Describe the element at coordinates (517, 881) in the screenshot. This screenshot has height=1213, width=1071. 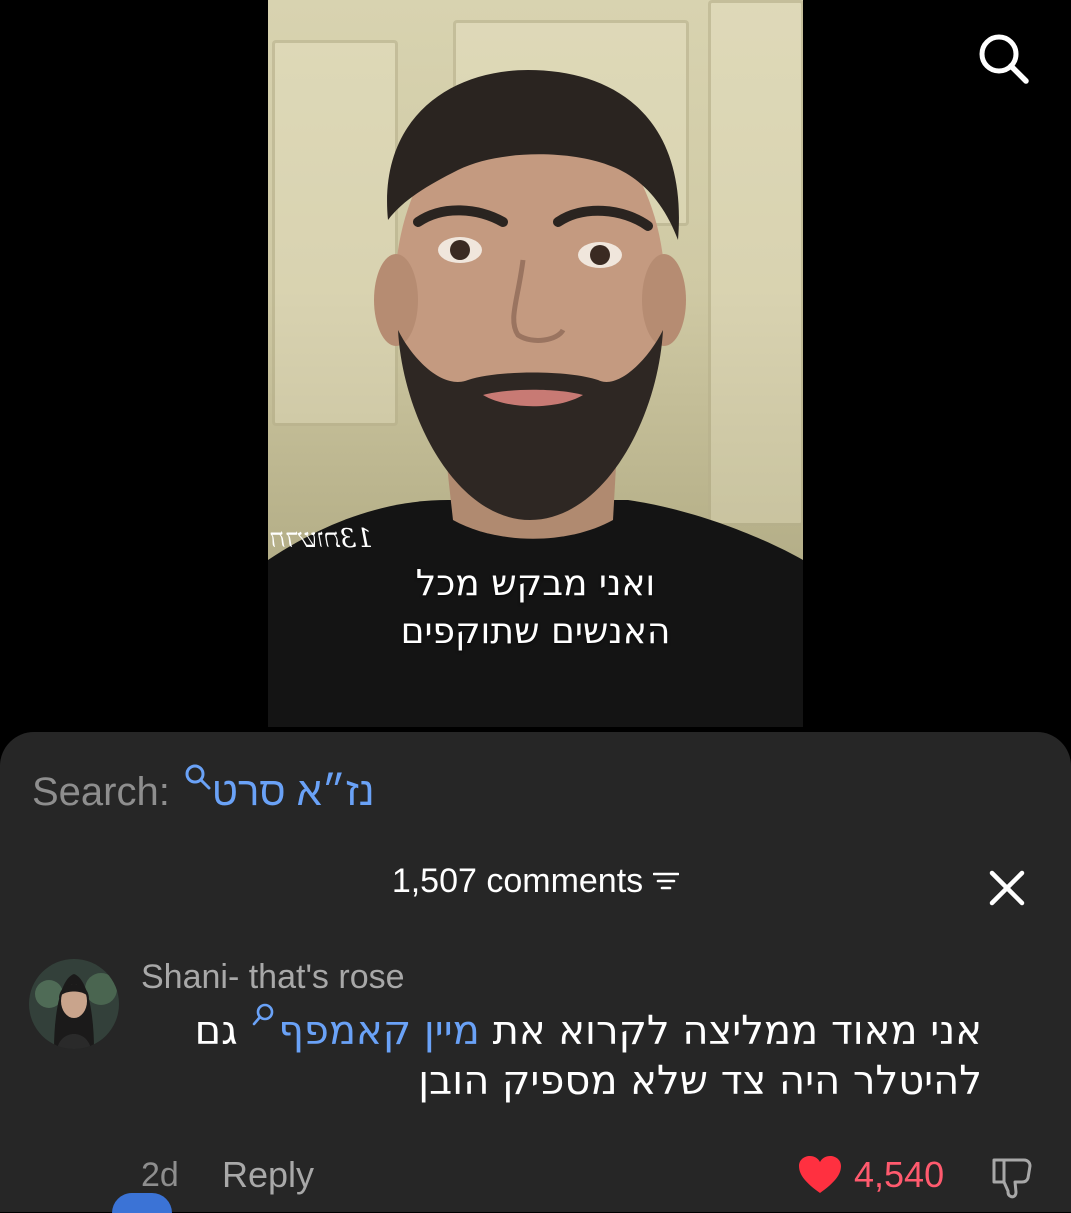
I see `comments-count: 1,507 comments` at that location.